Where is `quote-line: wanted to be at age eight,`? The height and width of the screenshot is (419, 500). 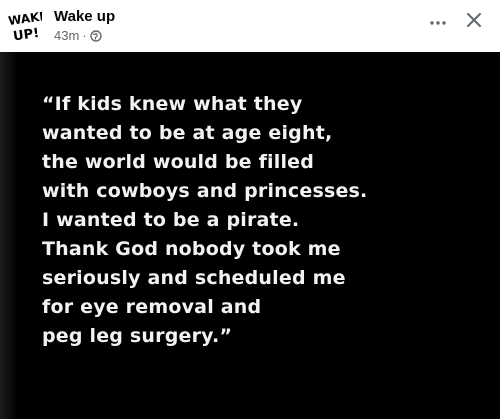
quote-line: wanted to be at age eight, is located at coordinates (187, 133).